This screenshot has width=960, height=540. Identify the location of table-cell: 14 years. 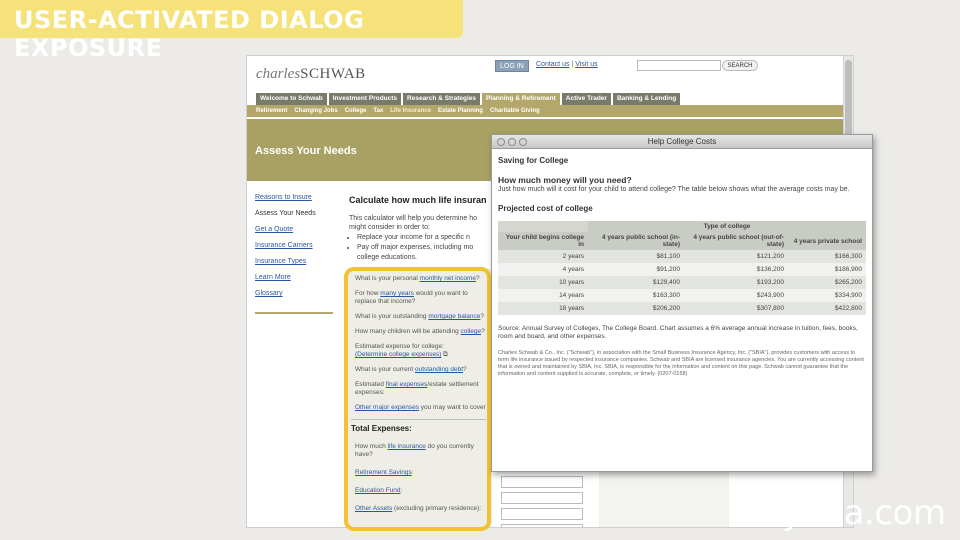
(543, 295).